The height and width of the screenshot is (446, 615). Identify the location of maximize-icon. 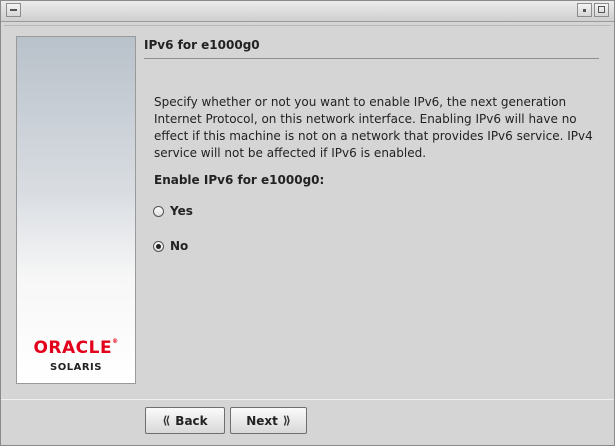
(601, 10).